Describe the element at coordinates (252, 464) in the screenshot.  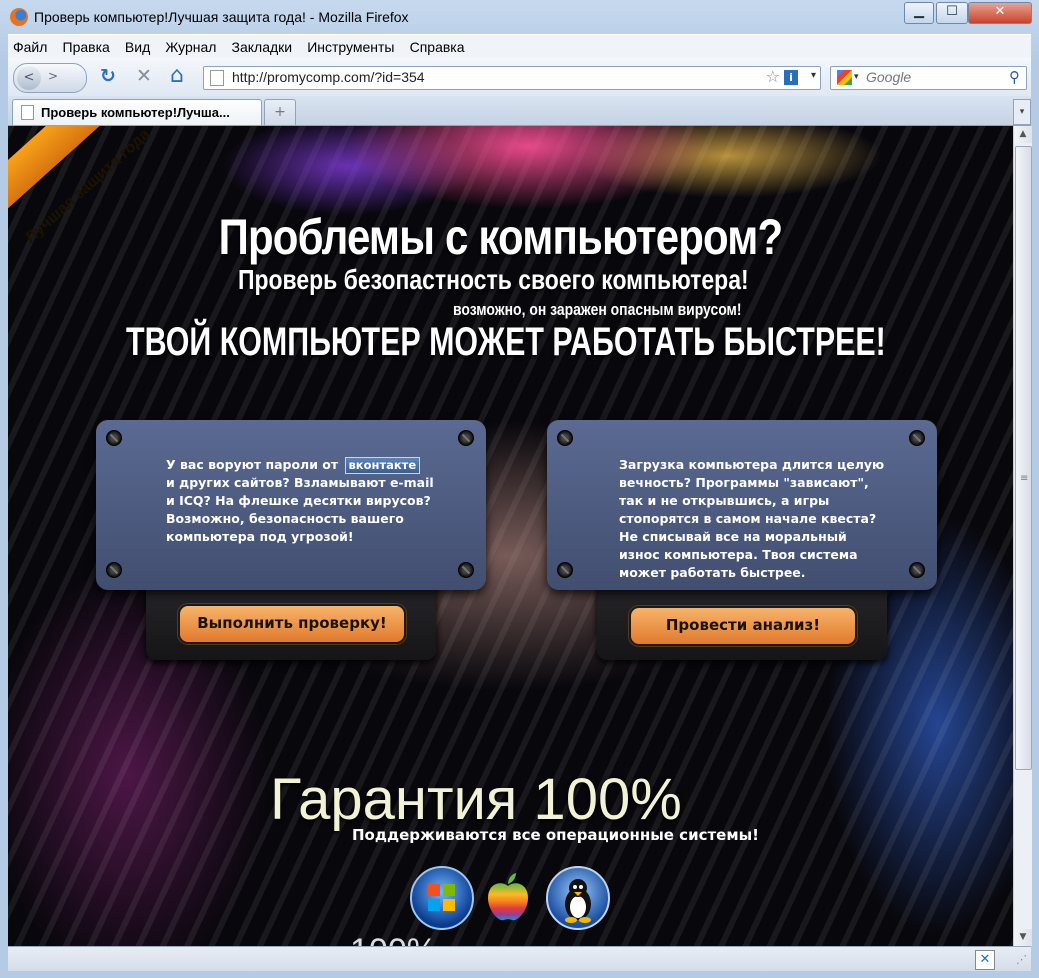
I see `panel1-line1: У вас воруют пароли от` at that location.